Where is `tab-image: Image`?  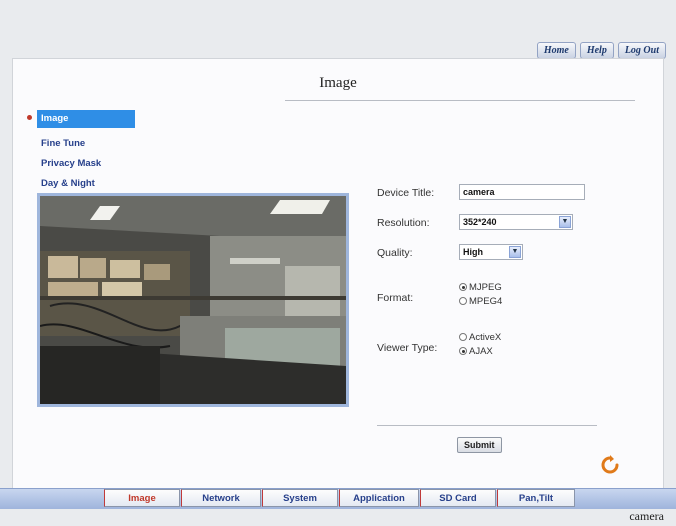 tab-image: Image is located at coordinates (142, 498).